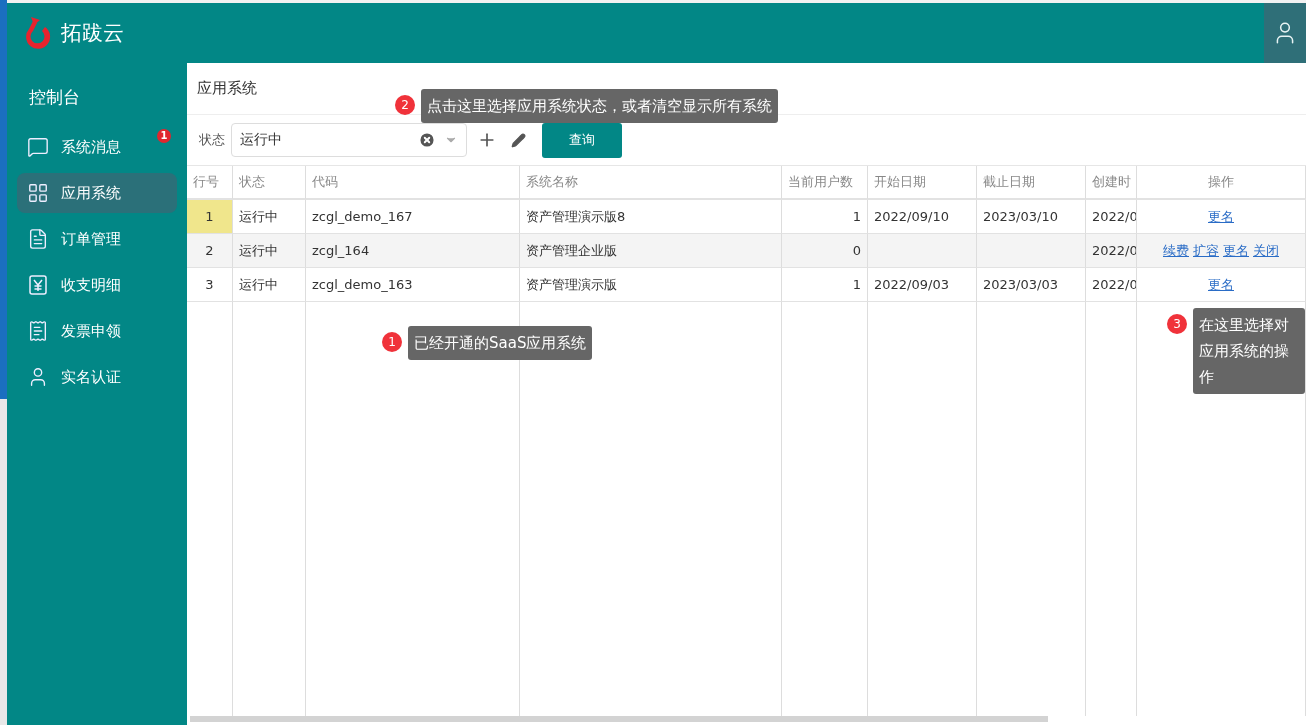 Image resolution: width=1306 pixels, height=725 pixels. I want to click on sidebar-item-label: 收支明细, so click(91, 285).